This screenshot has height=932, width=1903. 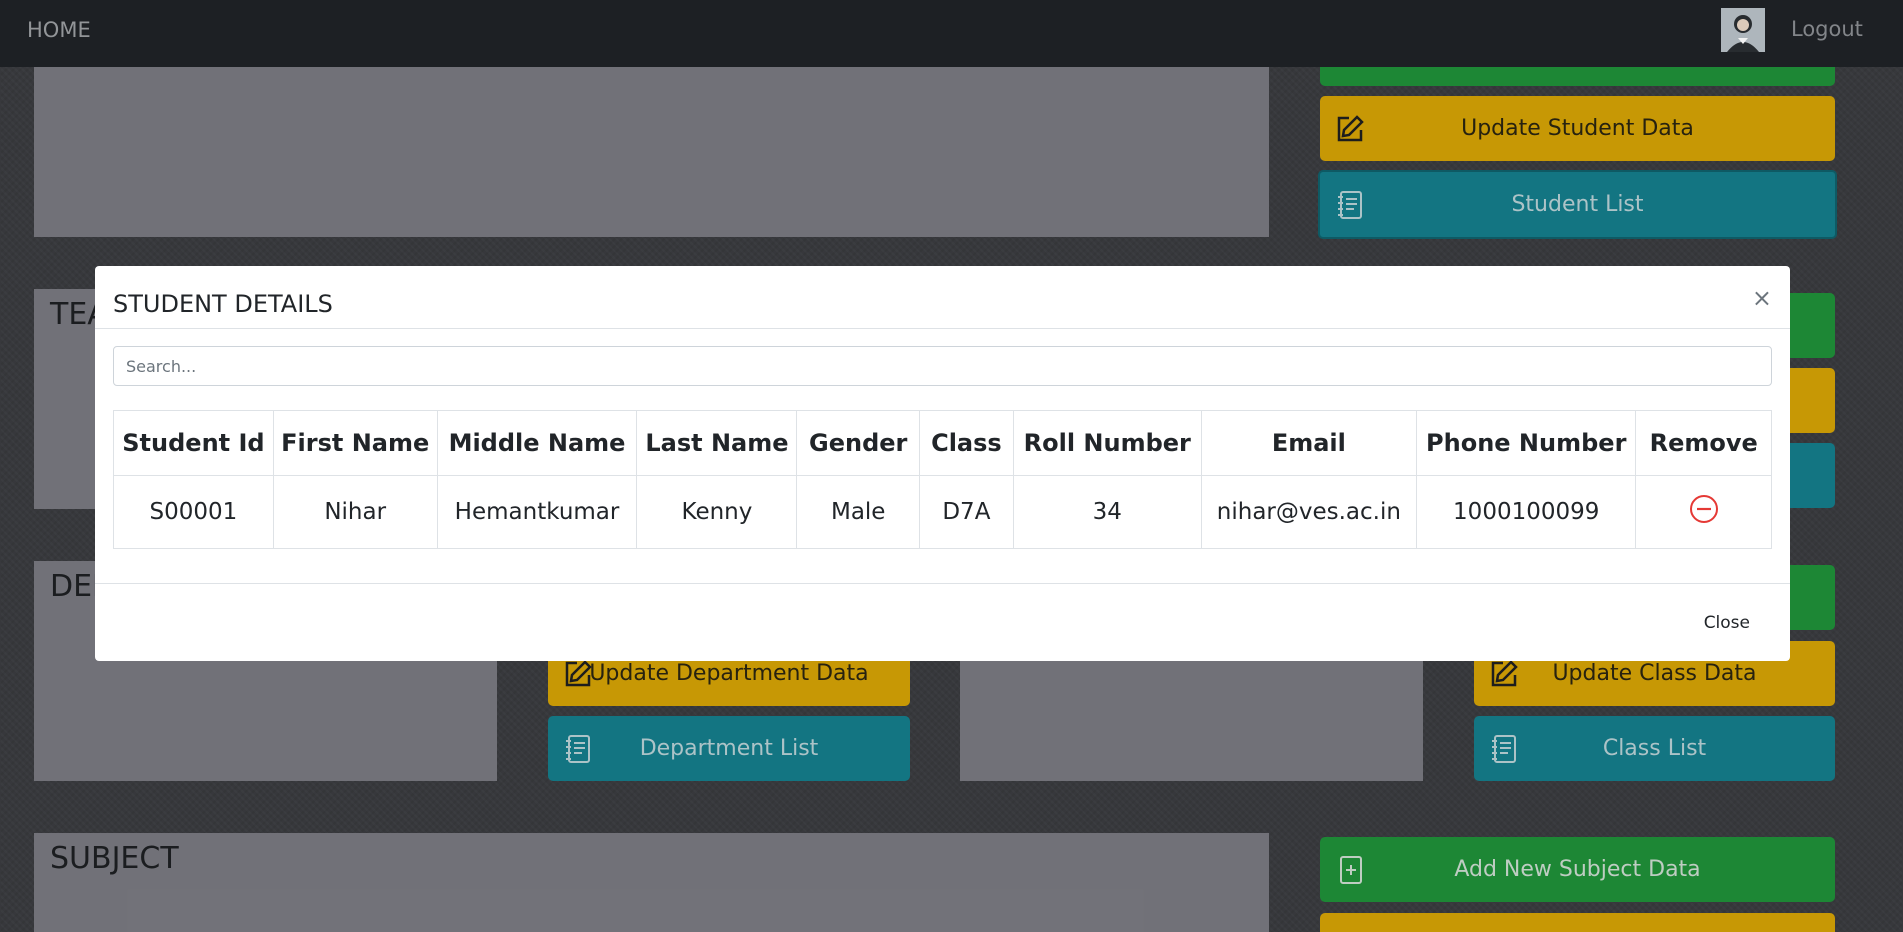 I want to click on col-email: Email, so click(x=1308, y=443).